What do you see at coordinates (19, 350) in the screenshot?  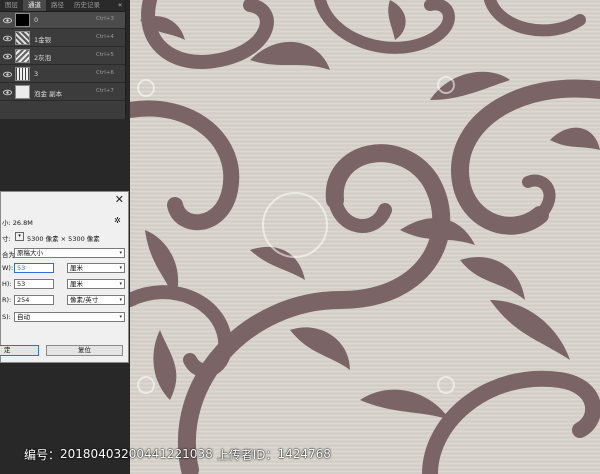 I see `ok-button: 定` at bounding box center [19, 350].